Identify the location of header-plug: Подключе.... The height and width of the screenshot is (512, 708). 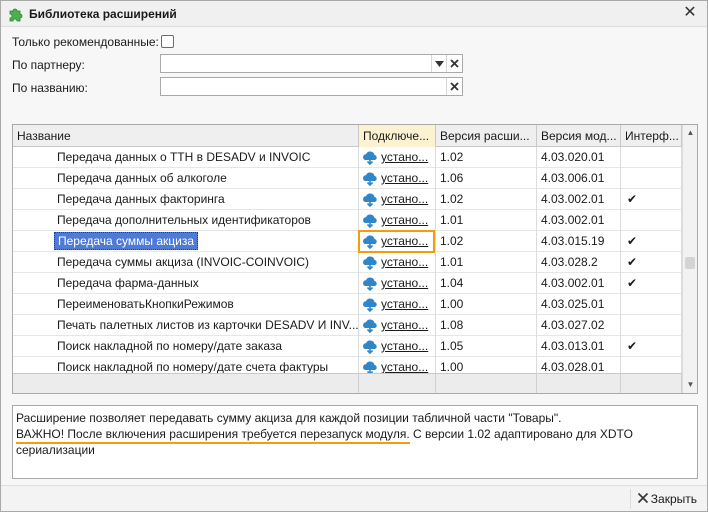
(397, 136).